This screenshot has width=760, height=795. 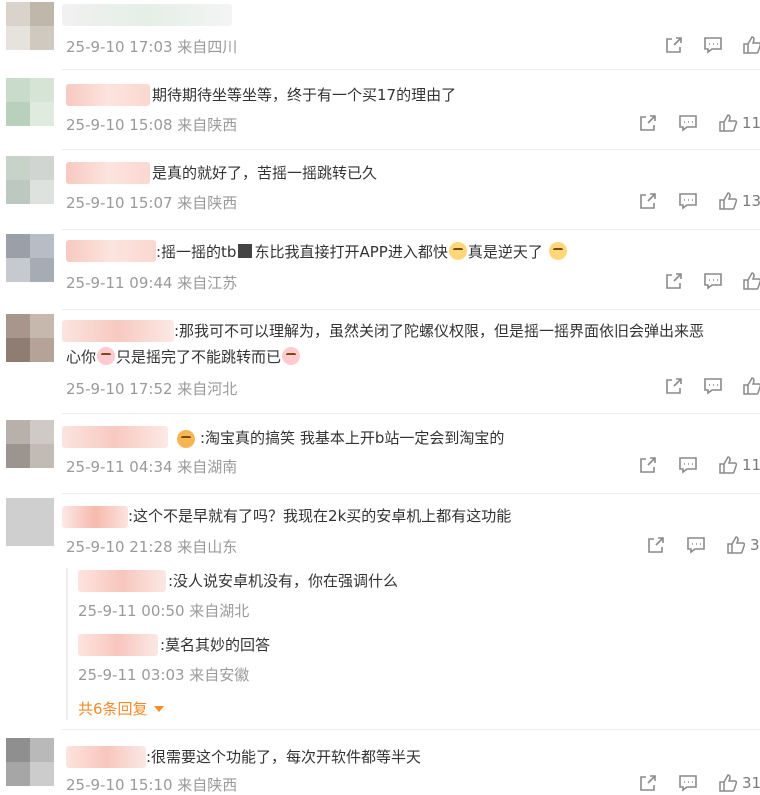 What do you see at coordinates (739, 201) in the screenshot?
I see `like-button: 13` at bounding box center [739, 201].